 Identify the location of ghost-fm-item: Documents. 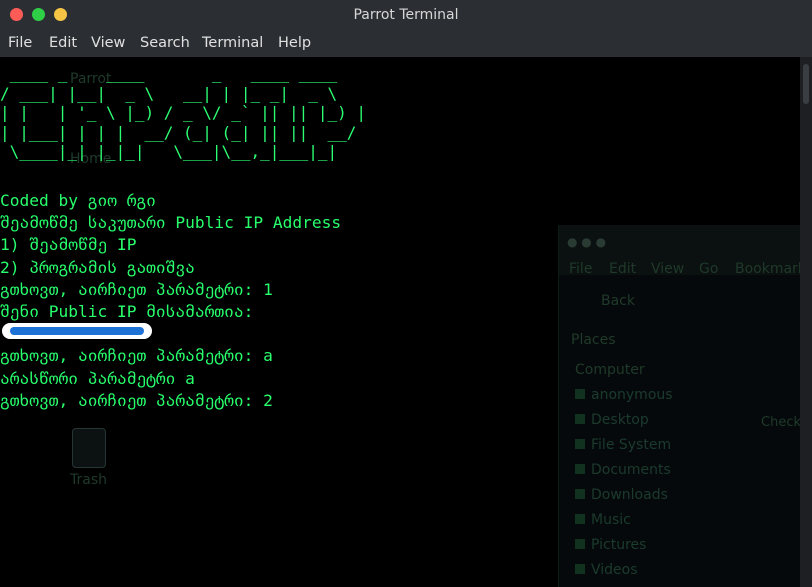
(640, 471).